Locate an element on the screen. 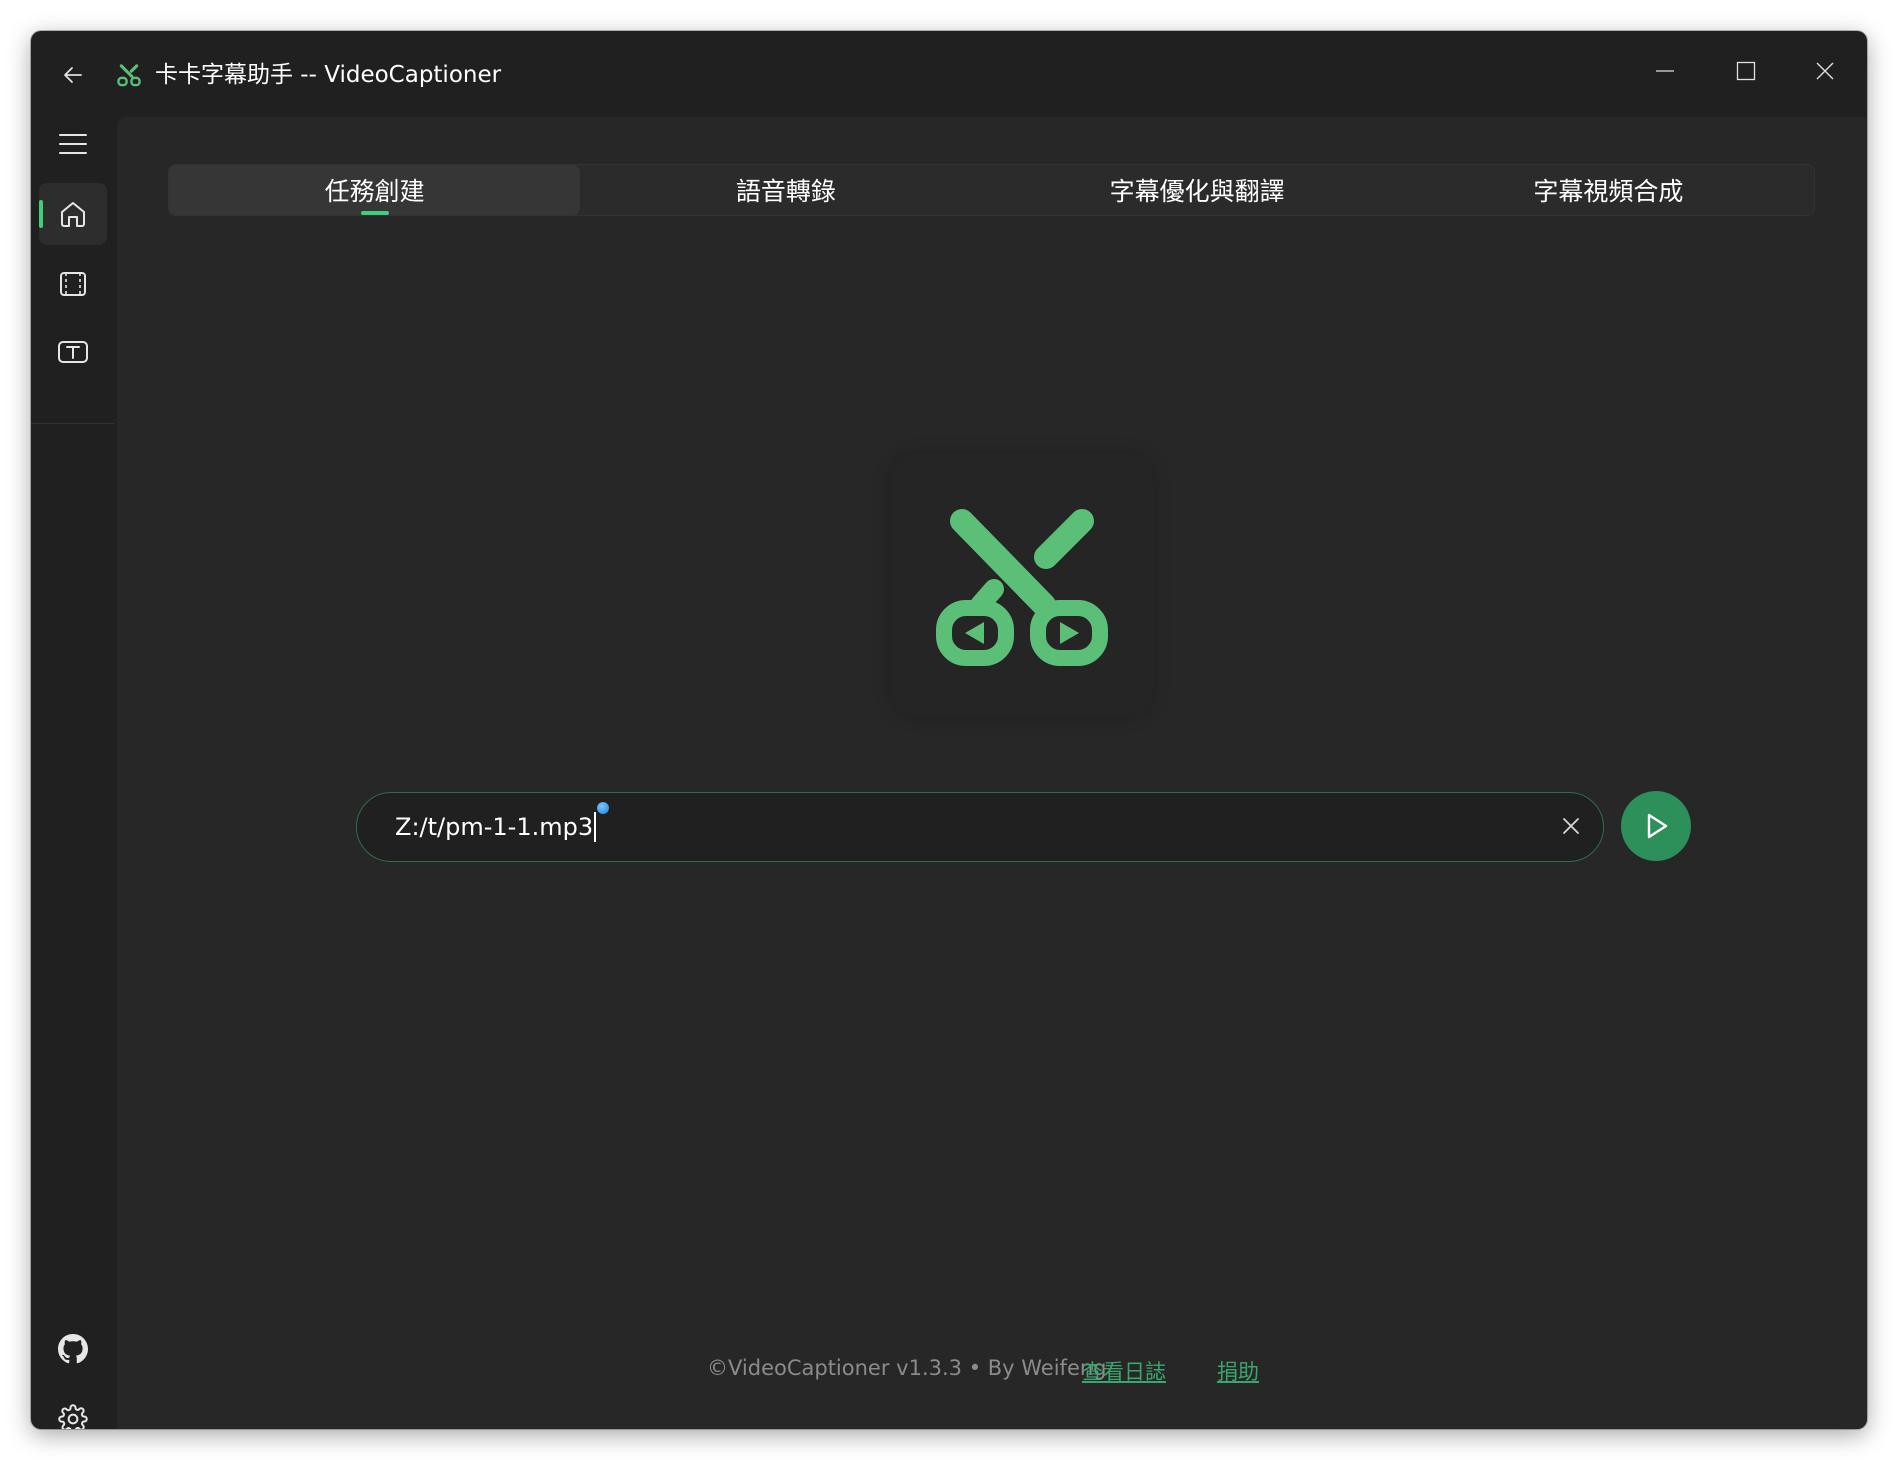  view-log-link: 查看日誌 is located at coordinates (1124, 1371).